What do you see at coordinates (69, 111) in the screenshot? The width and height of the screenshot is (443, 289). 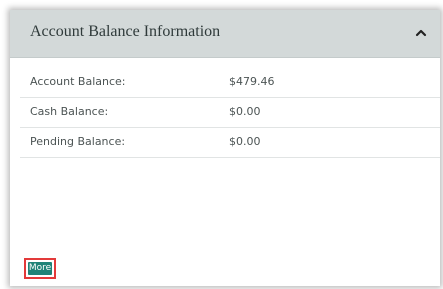 I see `balance-label: Cash Balance:` at bounding box center [69, 111].